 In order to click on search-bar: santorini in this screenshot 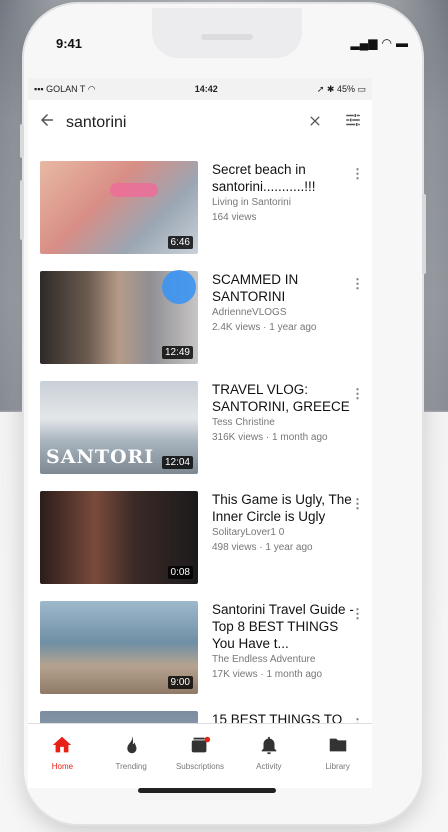, I will do `click(200, 123)`.